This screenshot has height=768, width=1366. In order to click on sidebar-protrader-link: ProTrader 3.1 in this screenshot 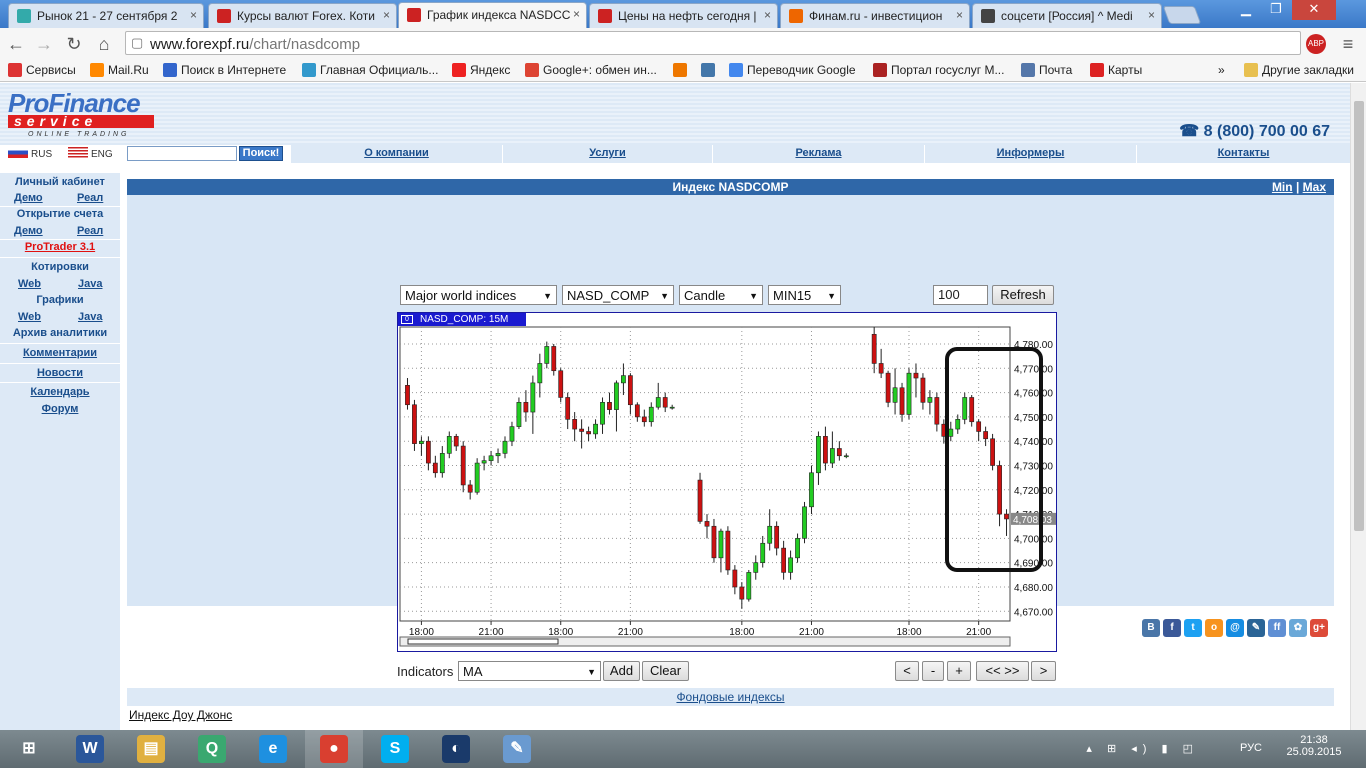, I will do `click(60, 247)`.